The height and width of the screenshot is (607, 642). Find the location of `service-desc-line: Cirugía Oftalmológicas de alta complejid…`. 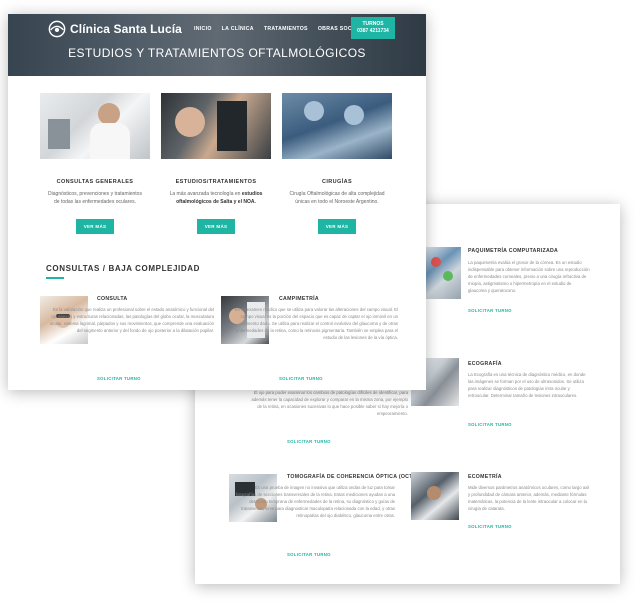

service-desc-line: Cirugía Oftalmológicas de alta complejid… is located at coordinates (337, 194).